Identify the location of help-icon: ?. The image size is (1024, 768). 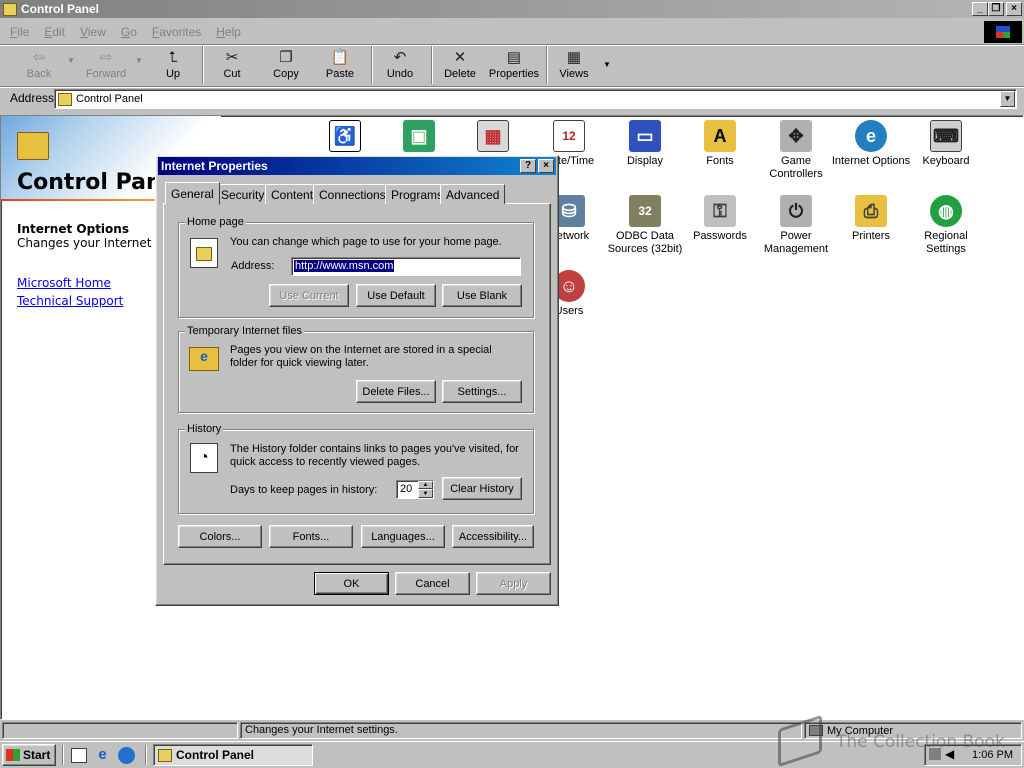
(528, 165).